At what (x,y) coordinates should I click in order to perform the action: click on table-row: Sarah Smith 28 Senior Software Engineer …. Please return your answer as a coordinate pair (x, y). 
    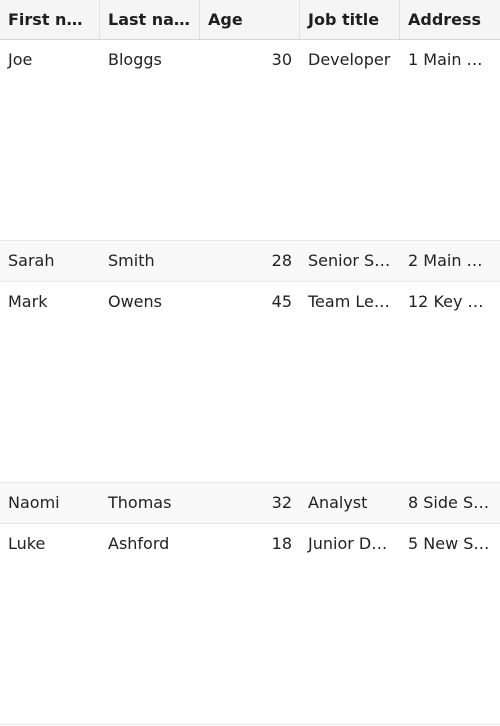
    Looking at the image, I should click on (250, 261).